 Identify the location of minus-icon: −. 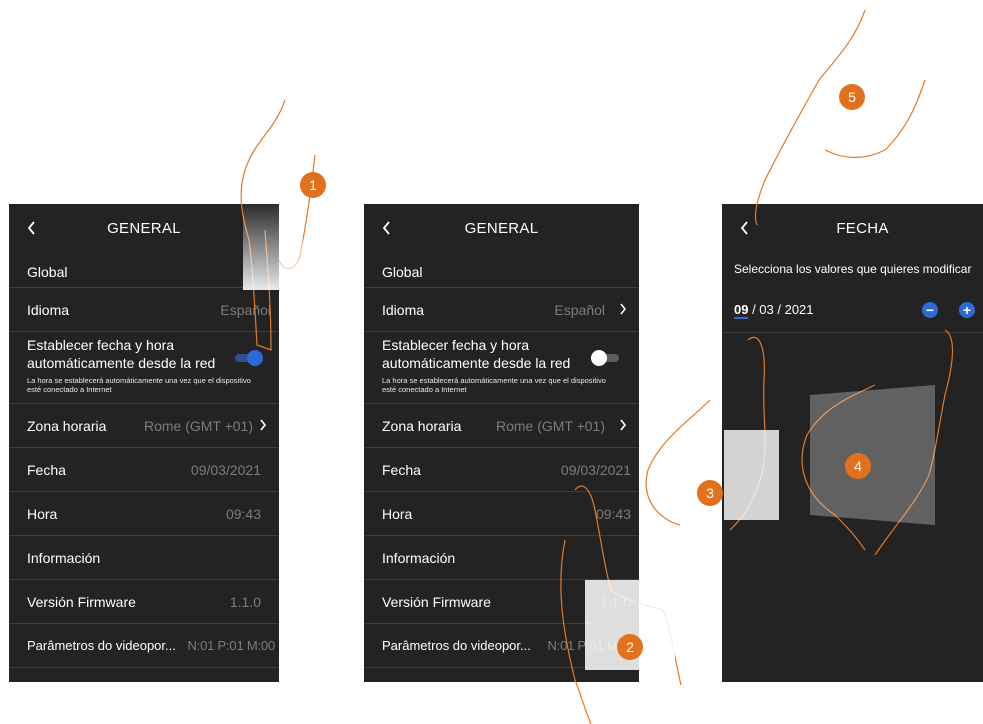
(930, 310).